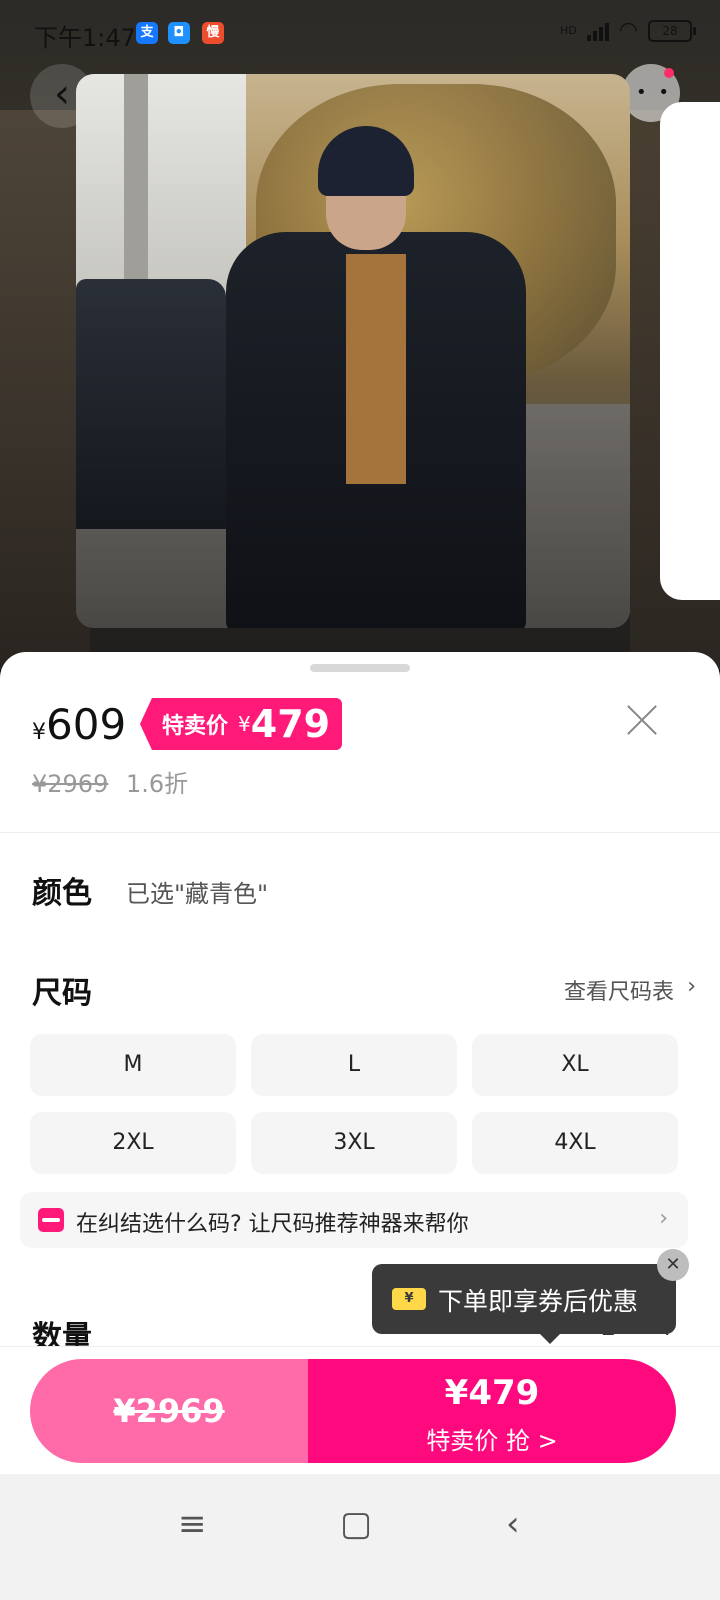 The image size is (720, 1600). I want to click on system-nav-bar: ≡ ▢ ‹, so click(360, 1537).